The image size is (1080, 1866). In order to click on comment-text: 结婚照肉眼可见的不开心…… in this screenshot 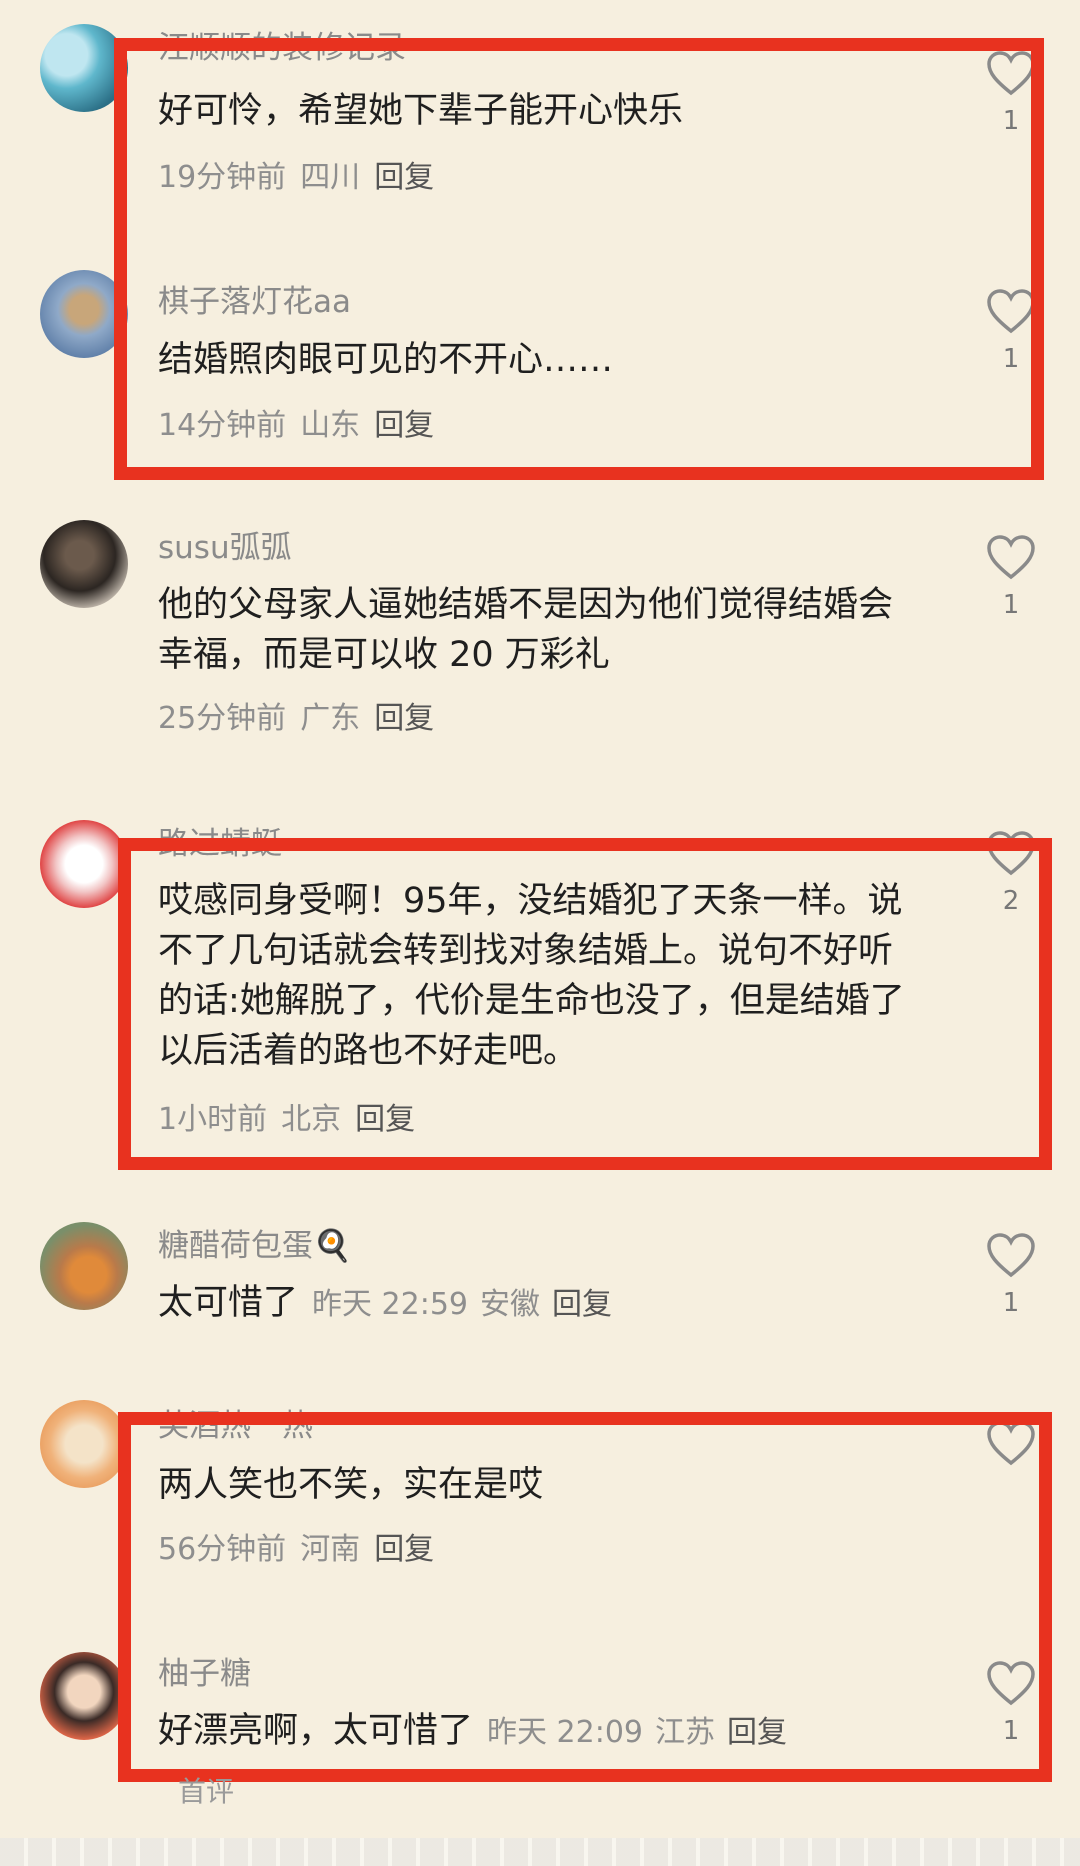, I will do `click(386, 360)`.